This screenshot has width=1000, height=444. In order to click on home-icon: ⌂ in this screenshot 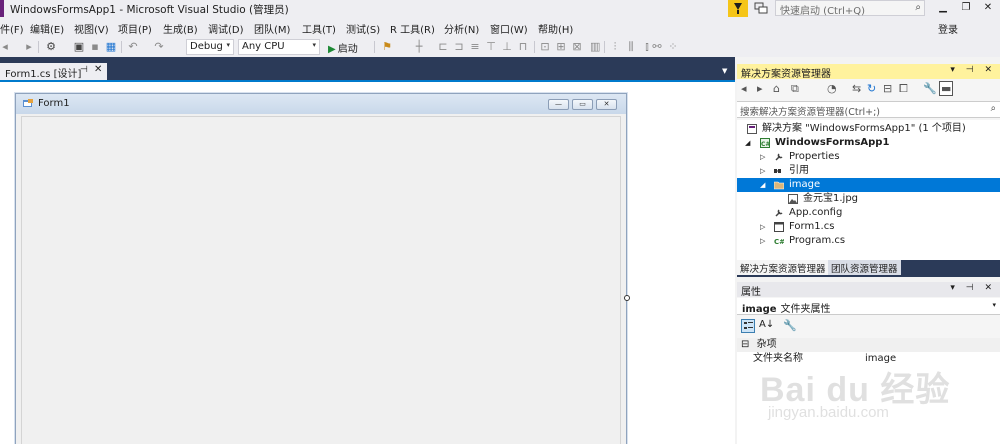, I will do `click(776, 88)`.